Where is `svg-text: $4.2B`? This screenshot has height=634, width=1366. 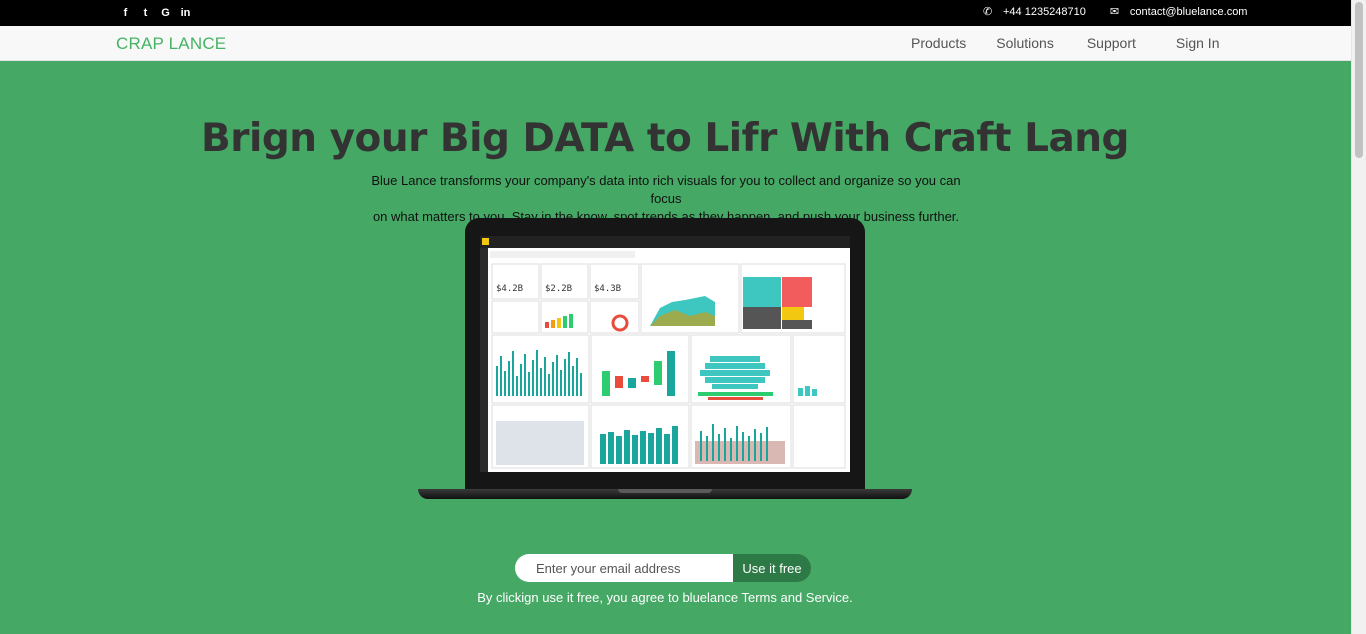
svg-text: $4.2B is located at coordinates (509, 289).